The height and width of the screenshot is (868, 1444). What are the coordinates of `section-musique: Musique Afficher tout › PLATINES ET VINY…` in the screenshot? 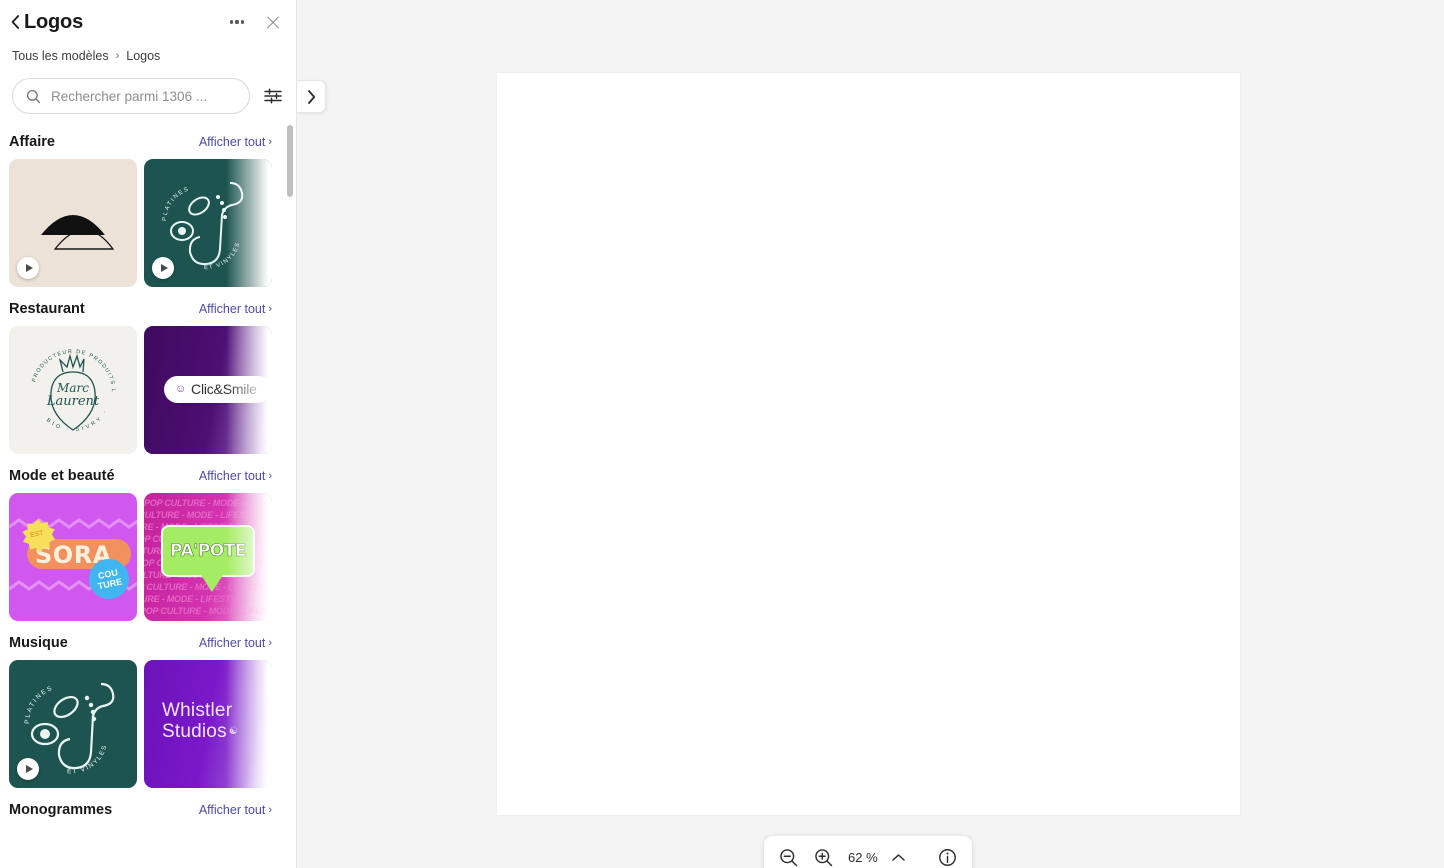 It's located at (148, 704).